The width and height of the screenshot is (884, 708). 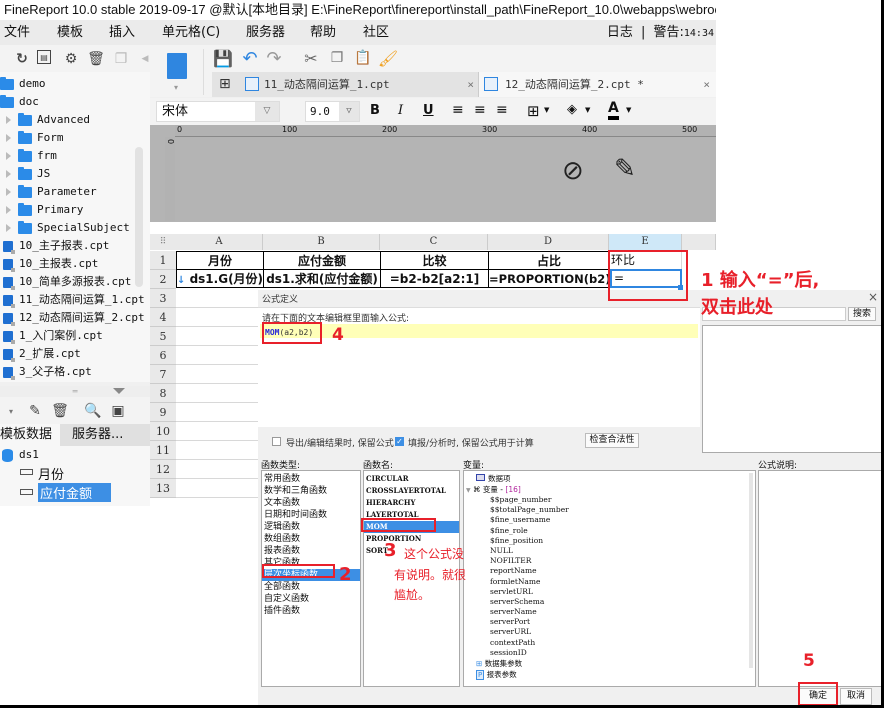 What do you see at coordinates (274, 58) in the screenshot?
I see `redo-icon: ↷` at bounding box center [274, 58].